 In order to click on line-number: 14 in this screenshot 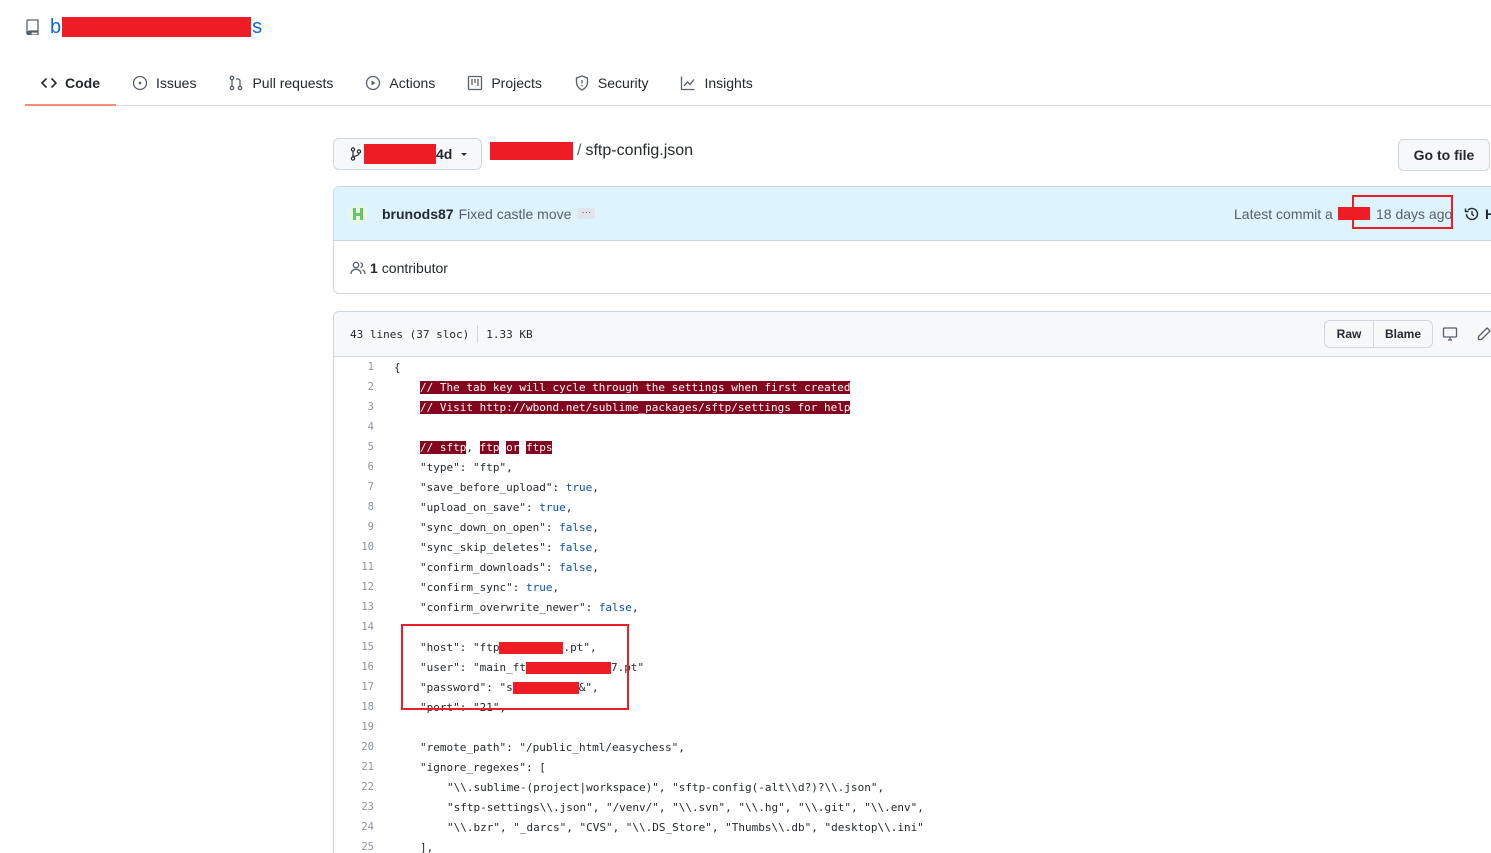, I will do `click(354, 627)`.